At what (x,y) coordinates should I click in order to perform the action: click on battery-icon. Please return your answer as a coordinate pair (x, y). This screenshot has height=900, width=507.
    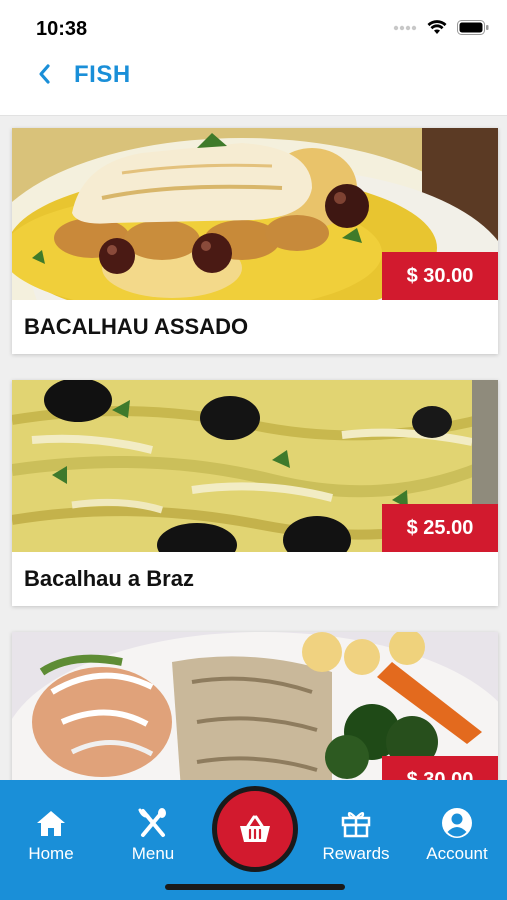
    Looking at the image, I should click on (473, 27).